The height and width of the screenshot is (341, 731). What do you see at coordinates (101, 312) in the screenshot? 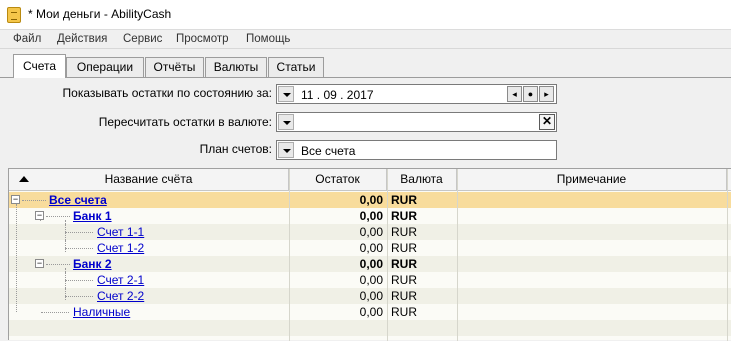
I see `account-name: Наличные` at bounding box center [101, 312].